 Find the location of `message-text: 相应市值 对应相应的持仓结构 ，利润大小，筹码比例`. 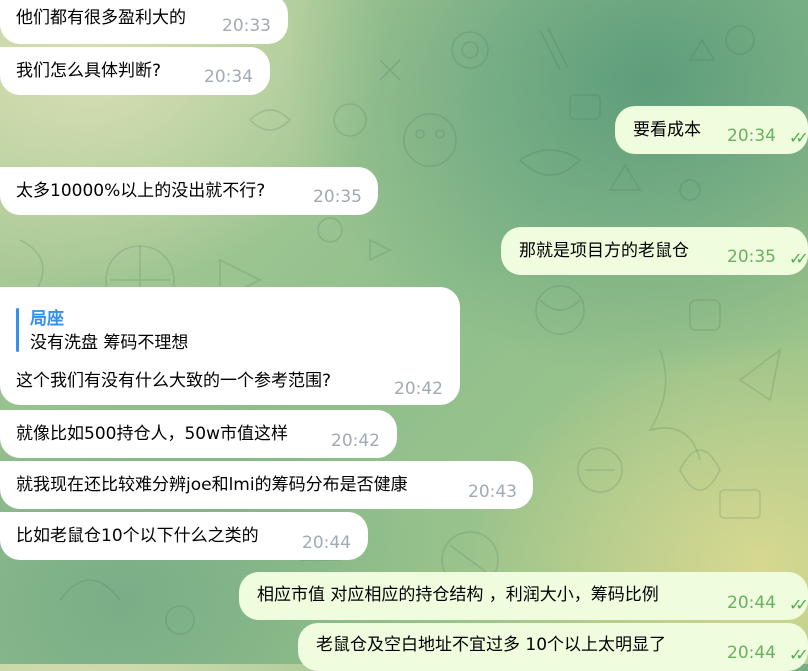

message-text: 相应市值 对应相应的持仓结构 ，利润大小，筹码比例 is located at coordinates (458, 595).